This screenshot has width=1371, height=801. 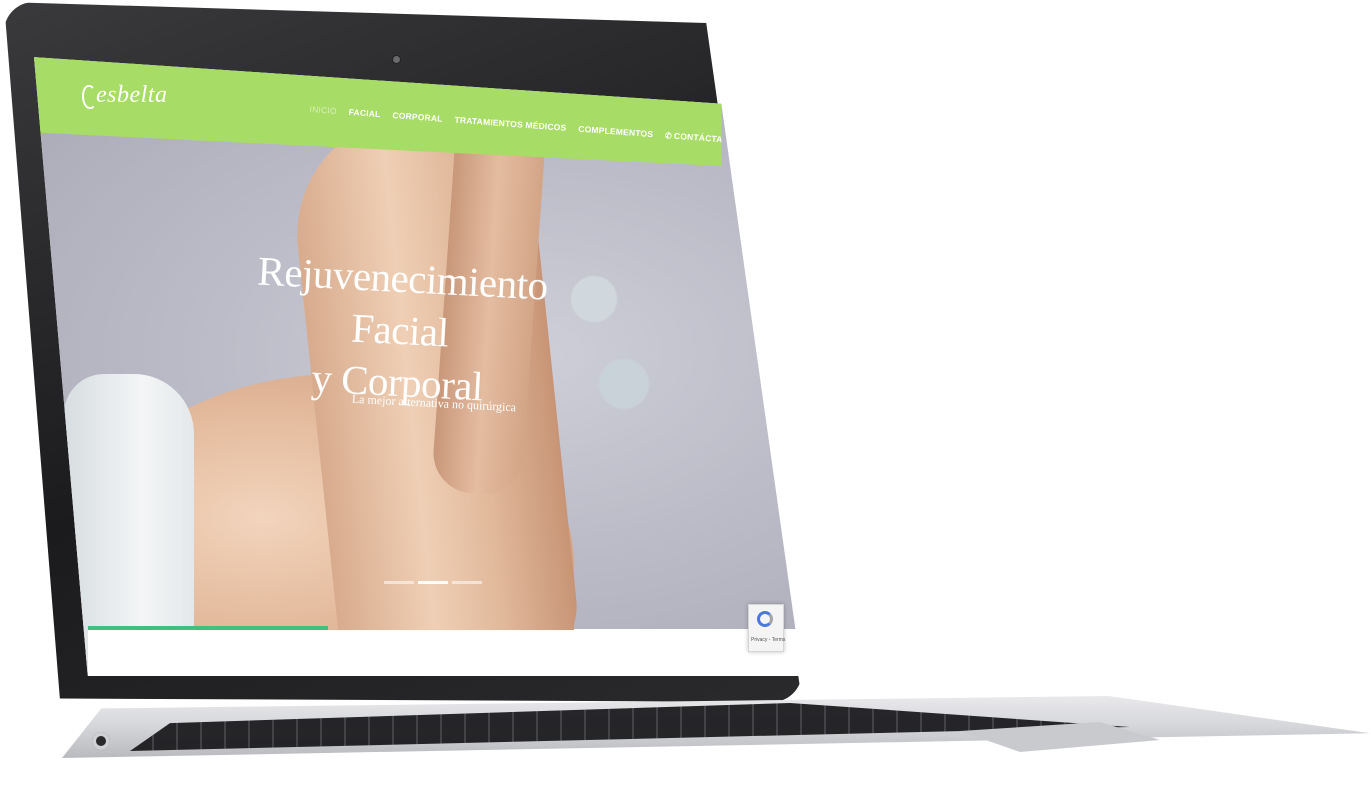 What do you see at coordinates (132, 95) in the screenshot?
I see `logo-text: esbelta` at bounding box center [132, 95].